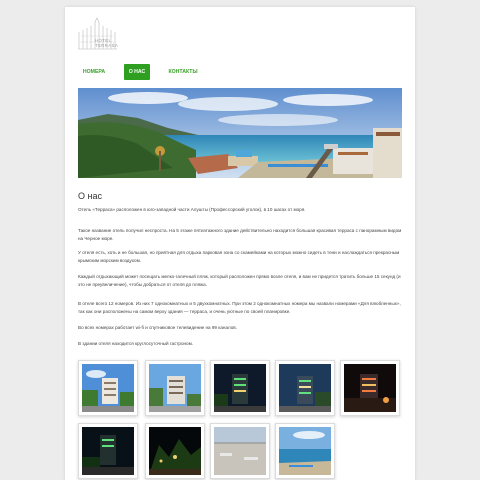 This screenshot has height=480, width=480. What do you see at coordinates (90, 196) in the screenshot?
I see `page-title: О нас` at bounding box center [90, 196].